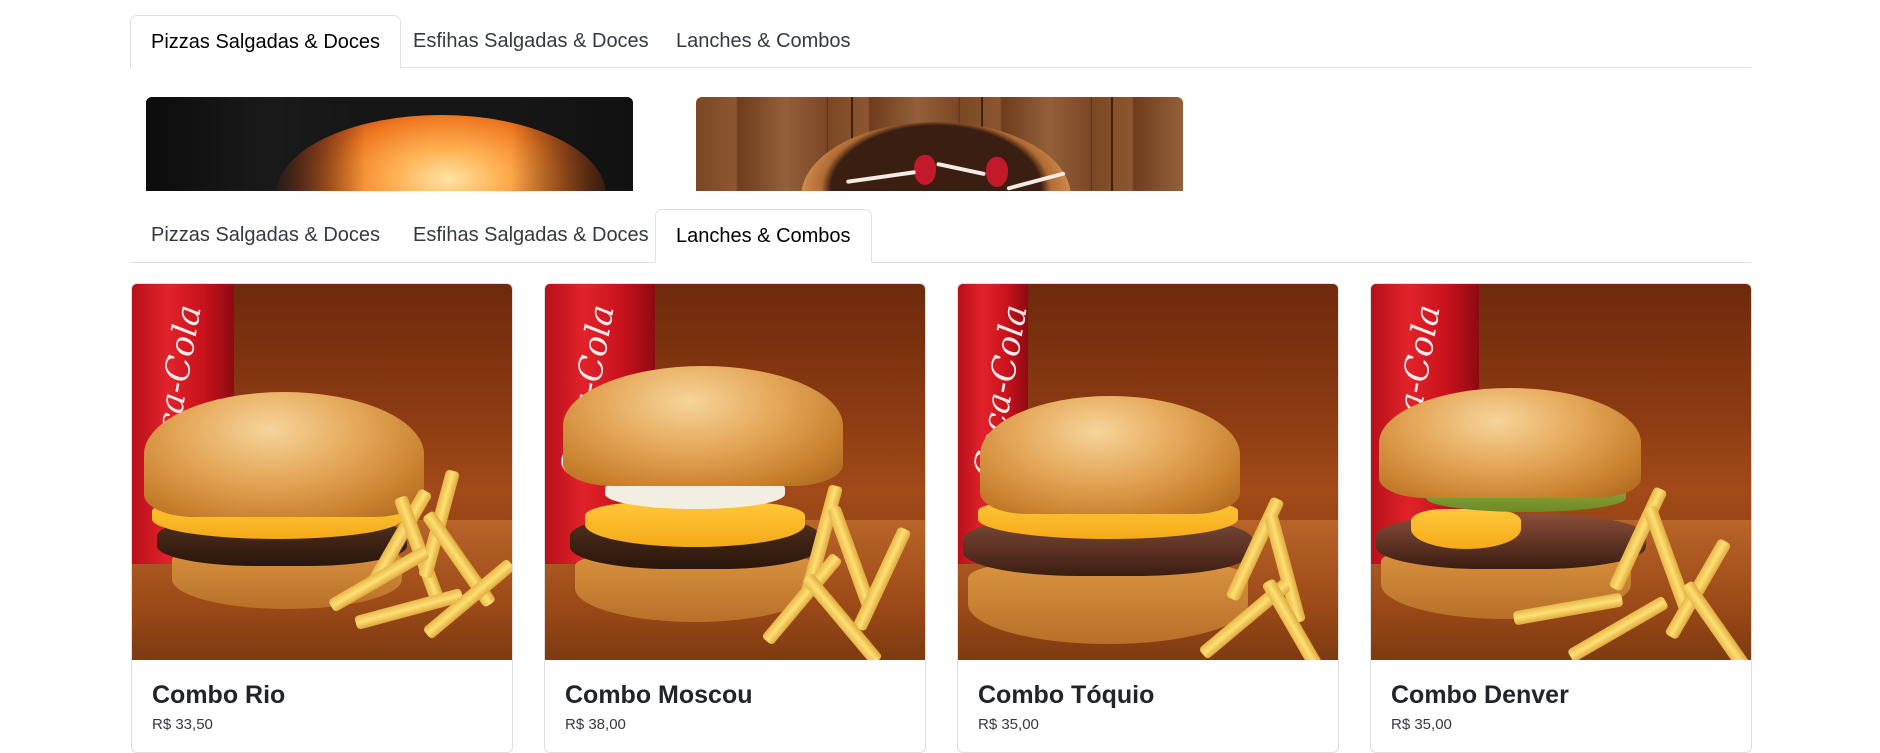 The height and width of the screenshot is (753, 1880). Describe the element at coordinates (219, 695) in the screenshot. I see `product-title: Combo Rio` at that location.